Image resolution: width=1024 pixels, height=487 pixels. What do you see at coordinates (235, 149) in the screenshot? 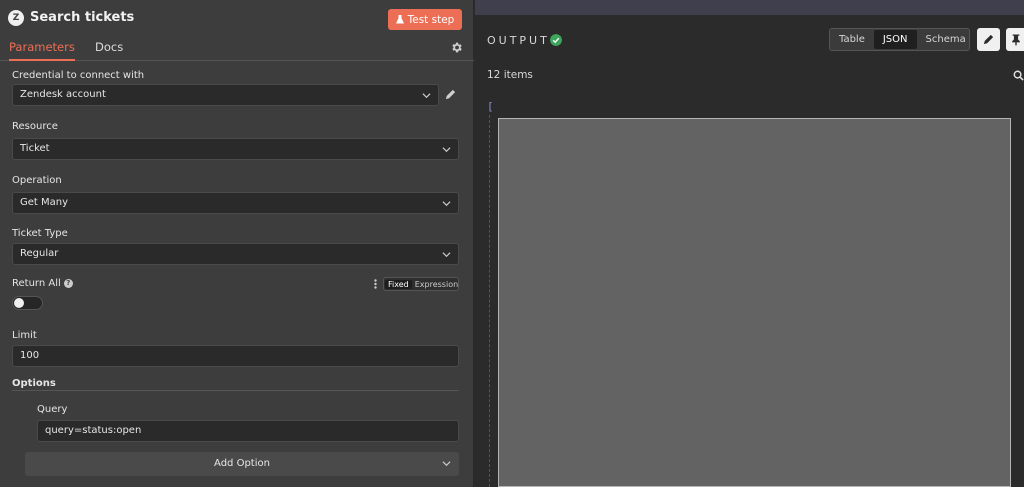
I see `resource-select: Ticket` at bounding box center [235, 149].